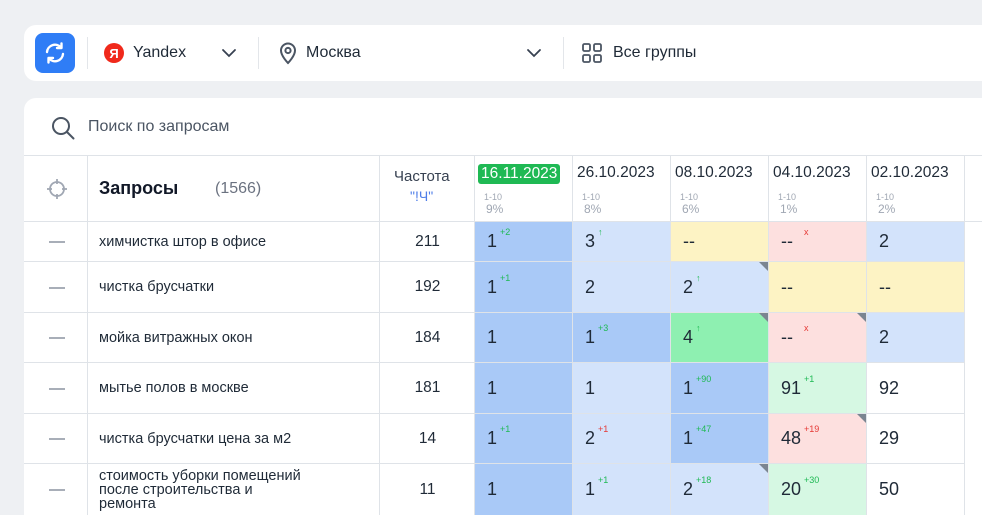  What do you see at coordinates (319, 53) in the screenshot?
I see `region-selector: Москва` at bounding box center [319, 53].